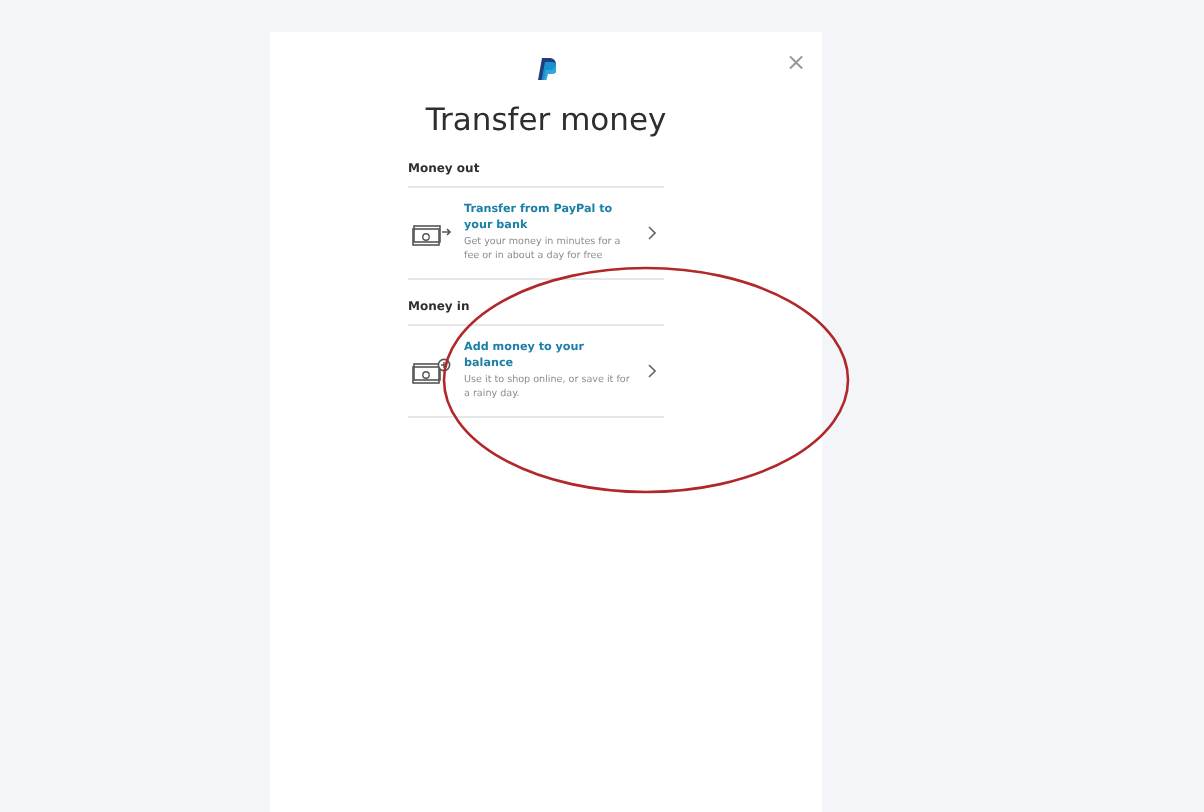  I want to click on banknote-arrow-icon, so click(432, 233).